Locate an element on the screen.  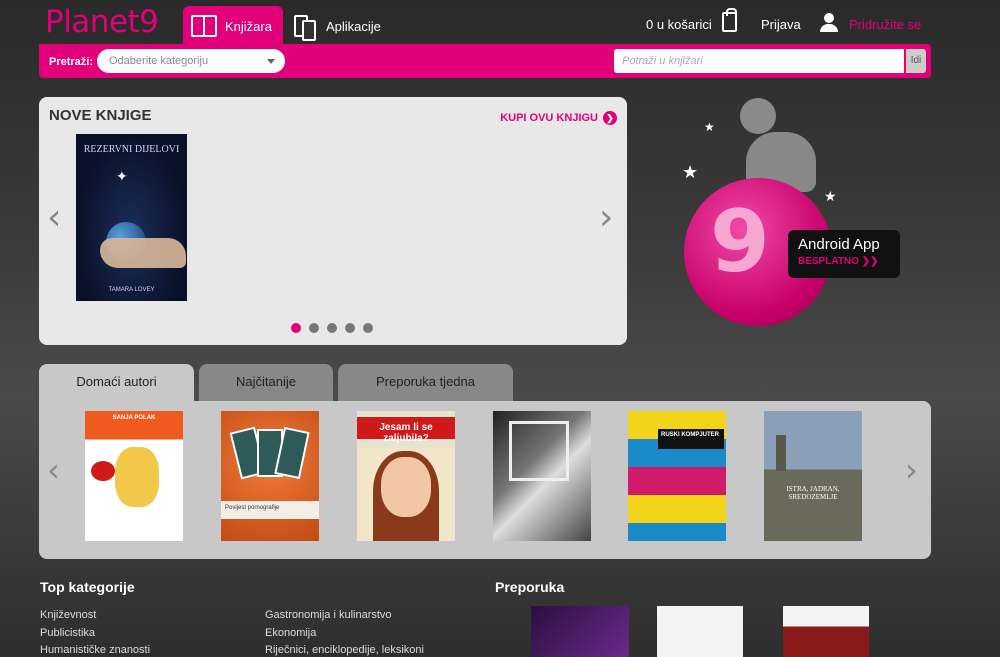
android-app-promo: ★ ★ ★ 9 Android App BESPLATNO ❯❯ is located at coordinates (800, 212).